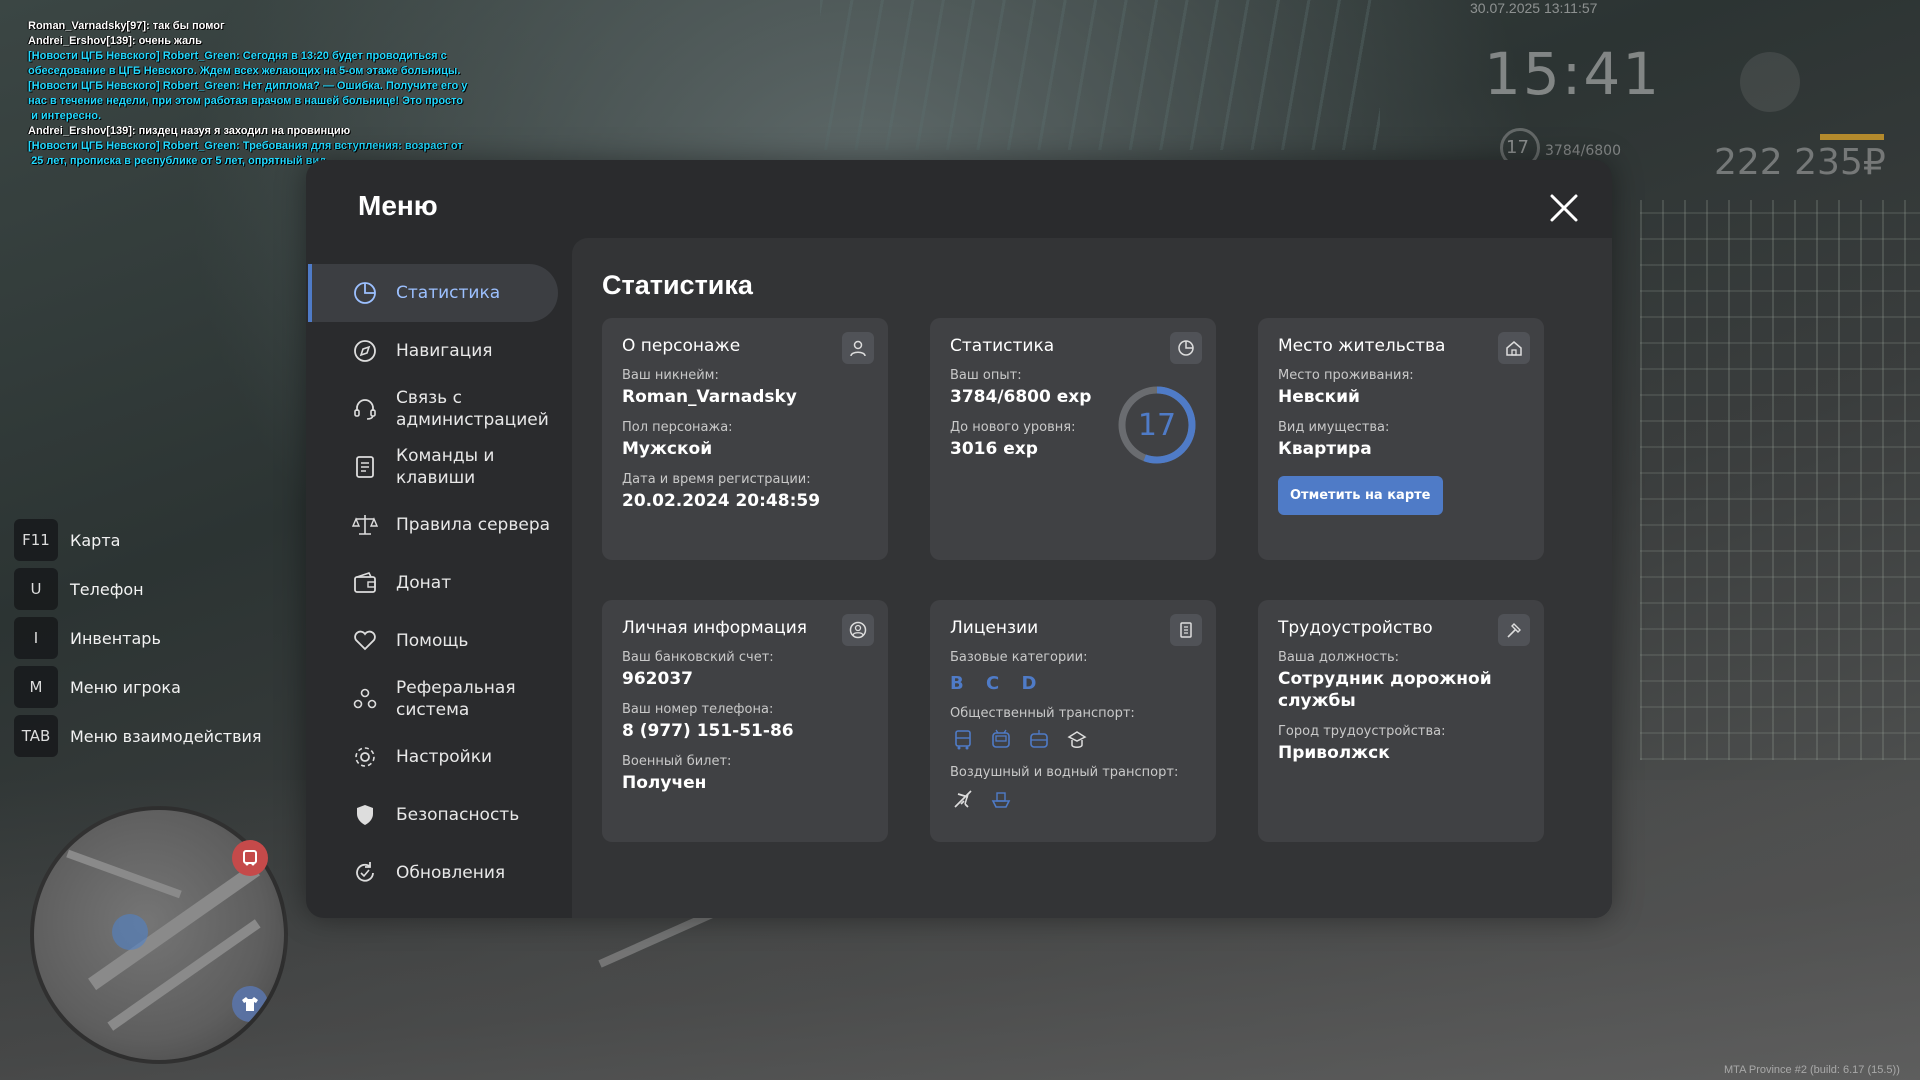 Image resolution: width=1920 pixels, height=1080 pixels. What do you see at coordinates (138, 638) in the screenshot?
I see `hotkey-inventory: I Инвентарь` at bounding box center [138, 638].